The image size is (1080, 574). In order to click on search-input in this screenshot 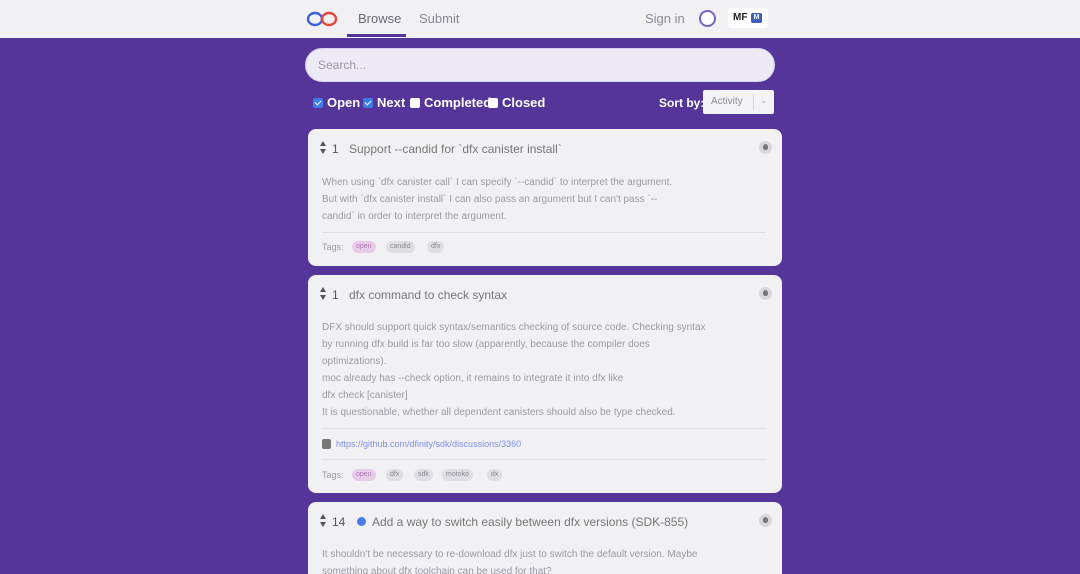, I will do `click(540, 65)`.